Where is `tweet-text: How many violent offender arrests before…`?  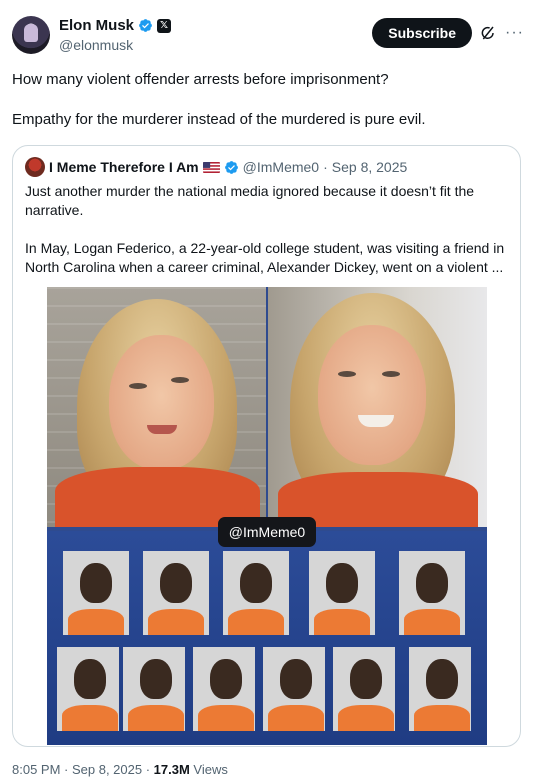 tweet-text: How many violent offender arrests before… is located at coordinates (267, 100).